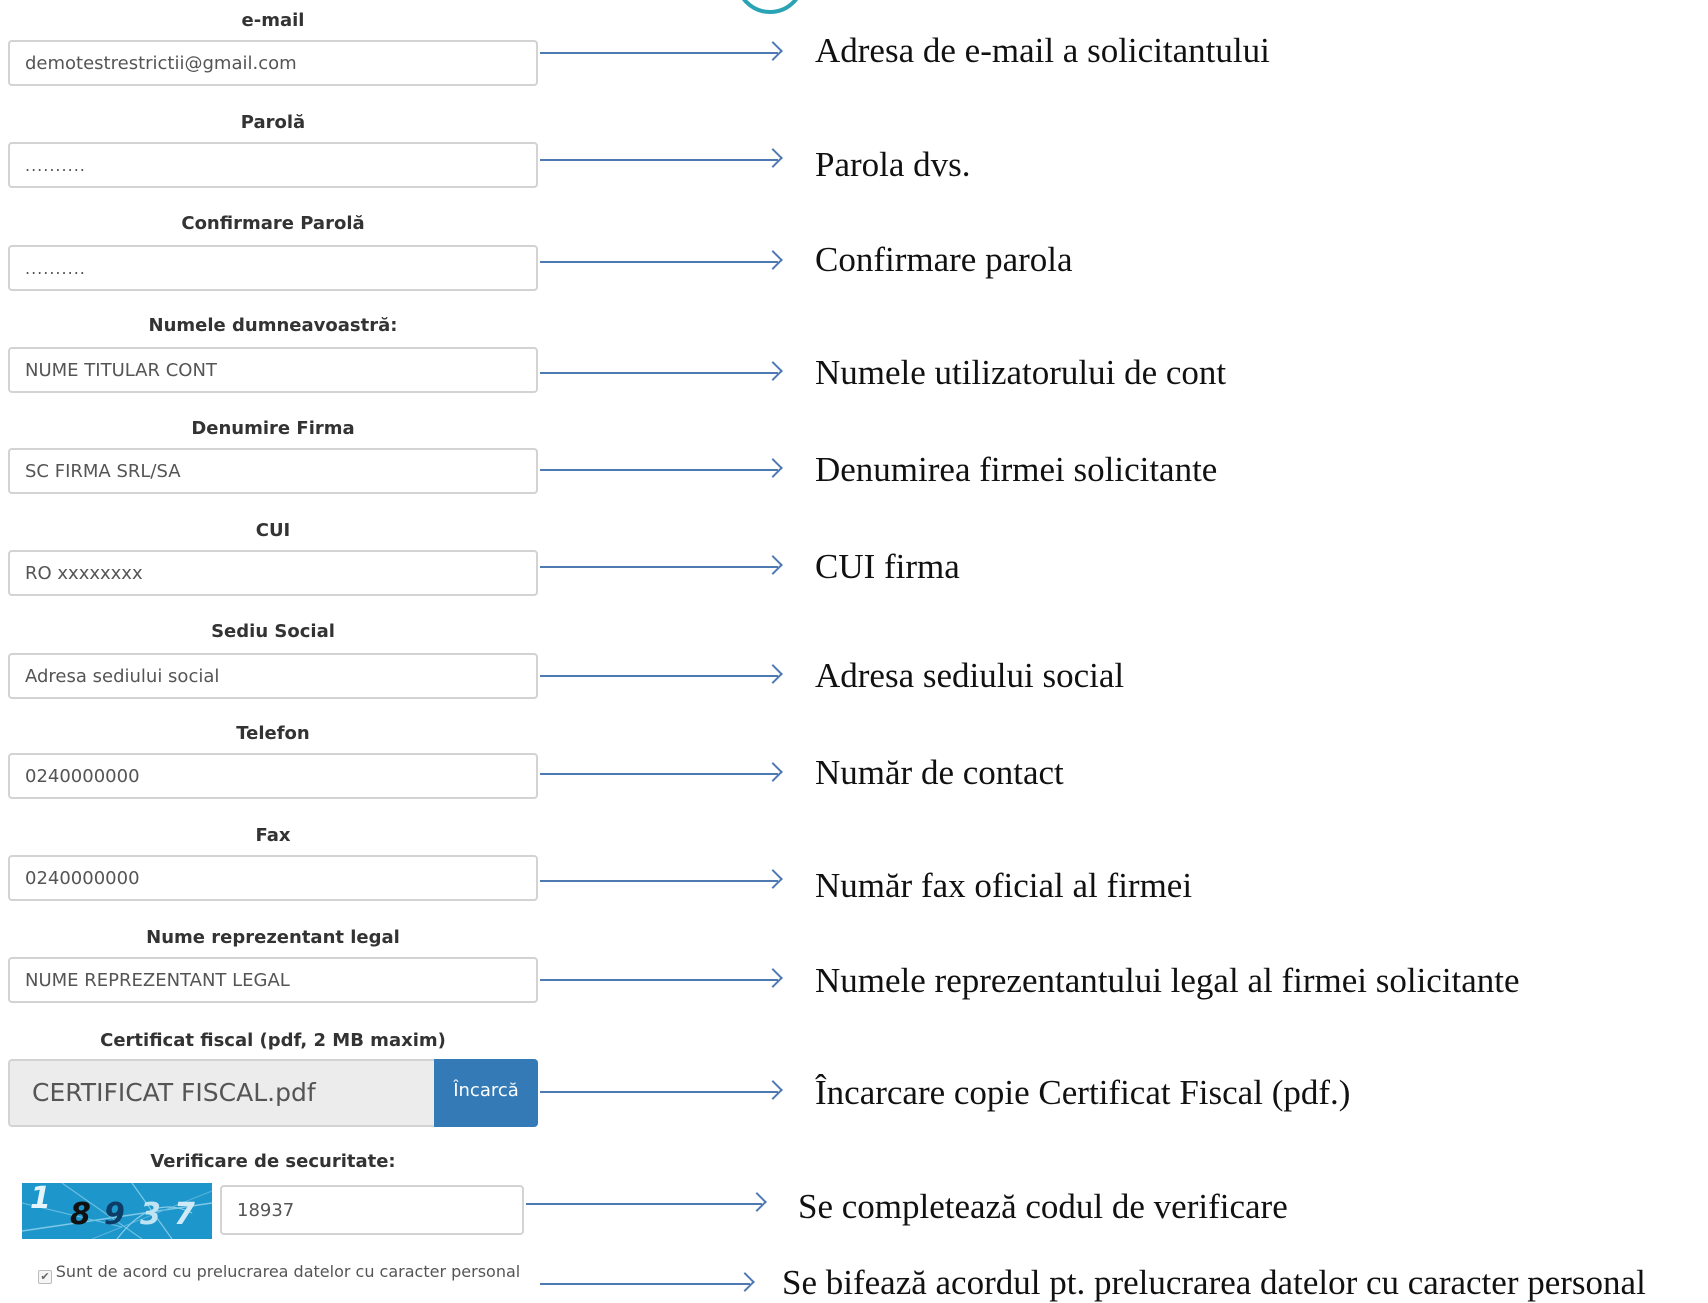 This screenshot has width=1708, height=1303. Describe the element at coordinates (661, 371) in the screenshot. I see `arrow-name` at that location.